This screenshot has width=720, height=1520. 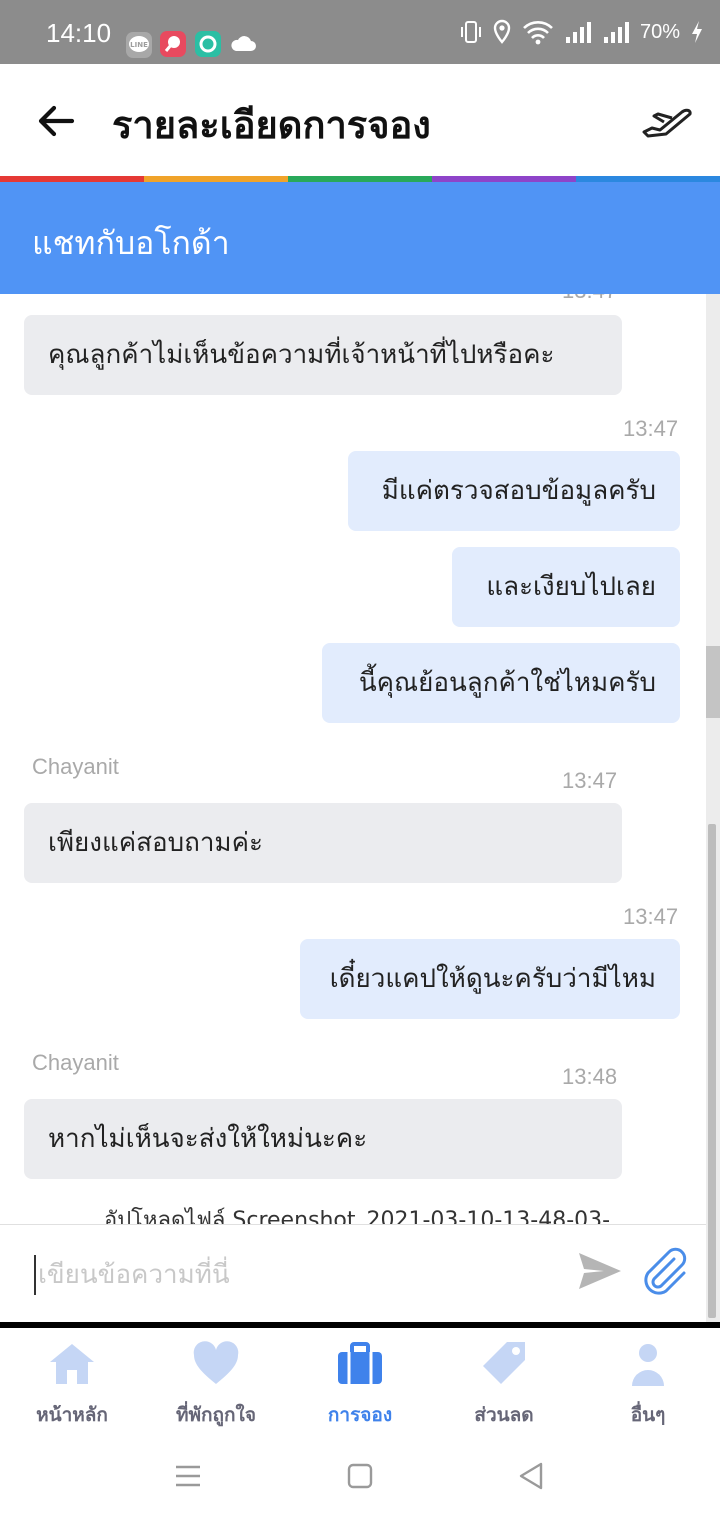 I want to click on recent-apps-icon, so click(x=188, y=1476).